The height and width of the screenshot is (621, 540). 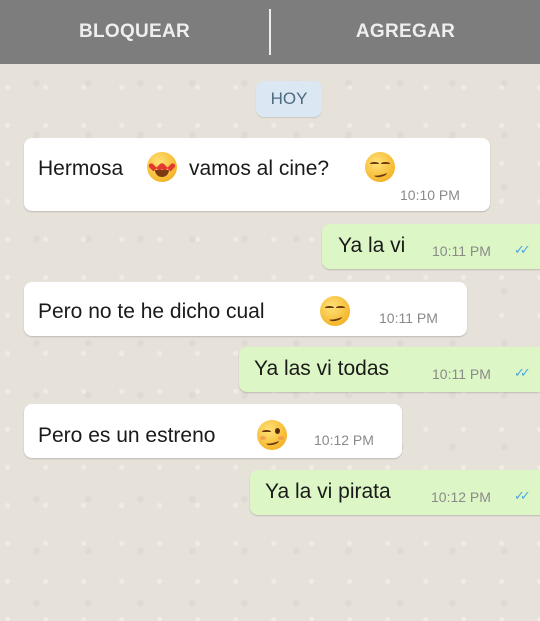 What do you see at coordinates (162, 167) in the screenshot?
I see `heart-eyes-emoji-icon` at bounding box center [162, 167].